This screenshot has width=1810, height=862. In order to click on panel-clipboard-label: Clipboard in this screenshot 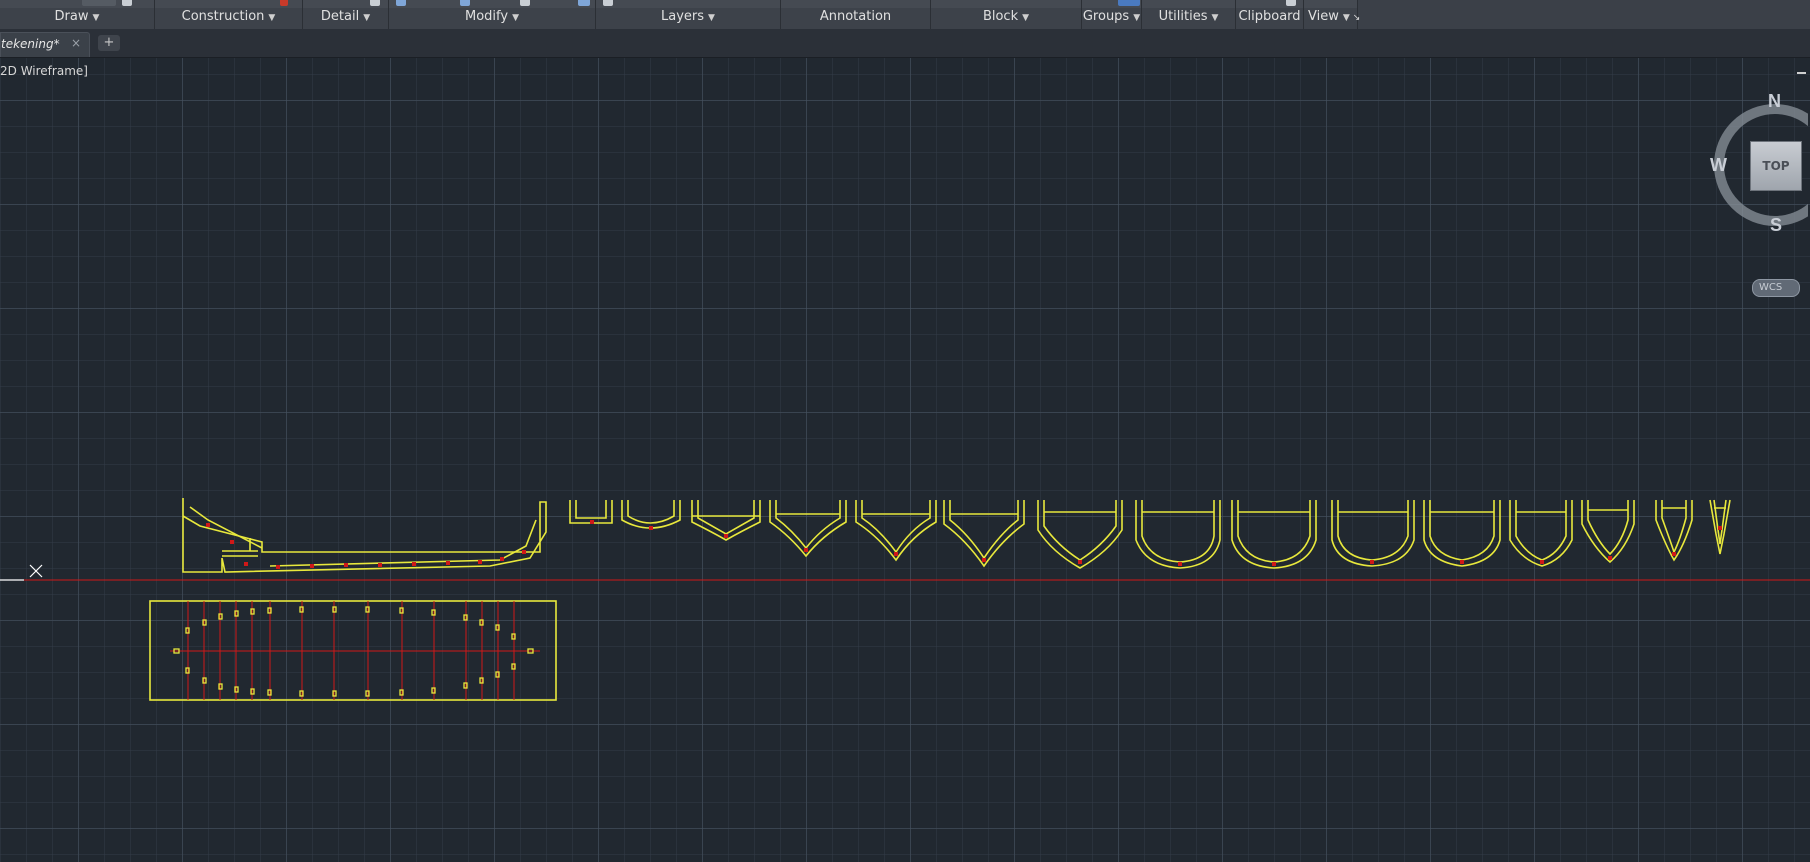, I will do `click(1269, 16)`.